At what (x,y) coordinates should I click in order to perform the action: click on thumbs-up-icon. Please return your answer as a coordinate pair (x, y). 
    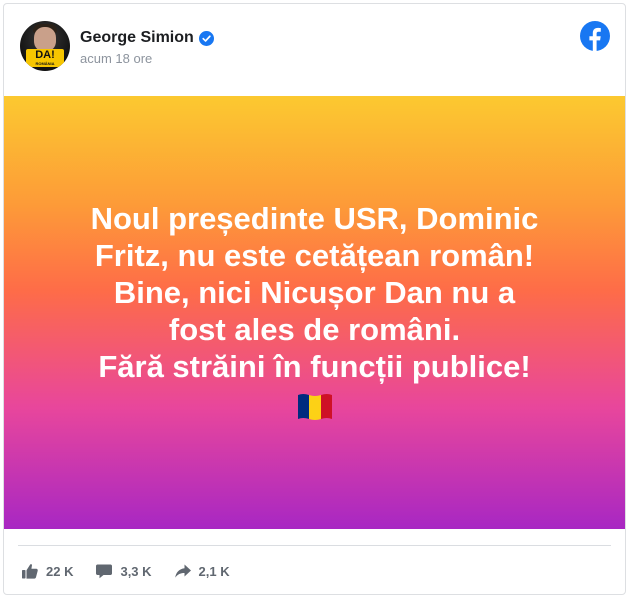
    Looking at the image, I should click on (30, 571).